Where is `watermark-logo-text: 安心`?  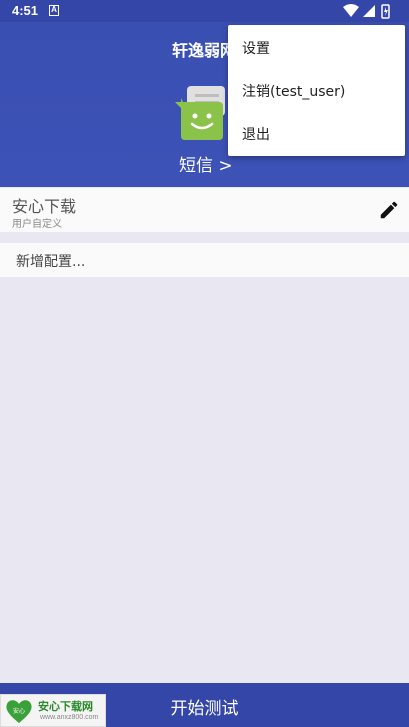 watermark-logo-text: 安心 is located at coordinates (19, 711).